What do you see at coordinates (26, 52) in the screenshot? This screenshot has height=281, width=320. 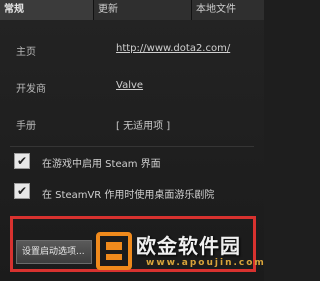 I see `homepage-label: 主页` at bounding box center [26, 52].